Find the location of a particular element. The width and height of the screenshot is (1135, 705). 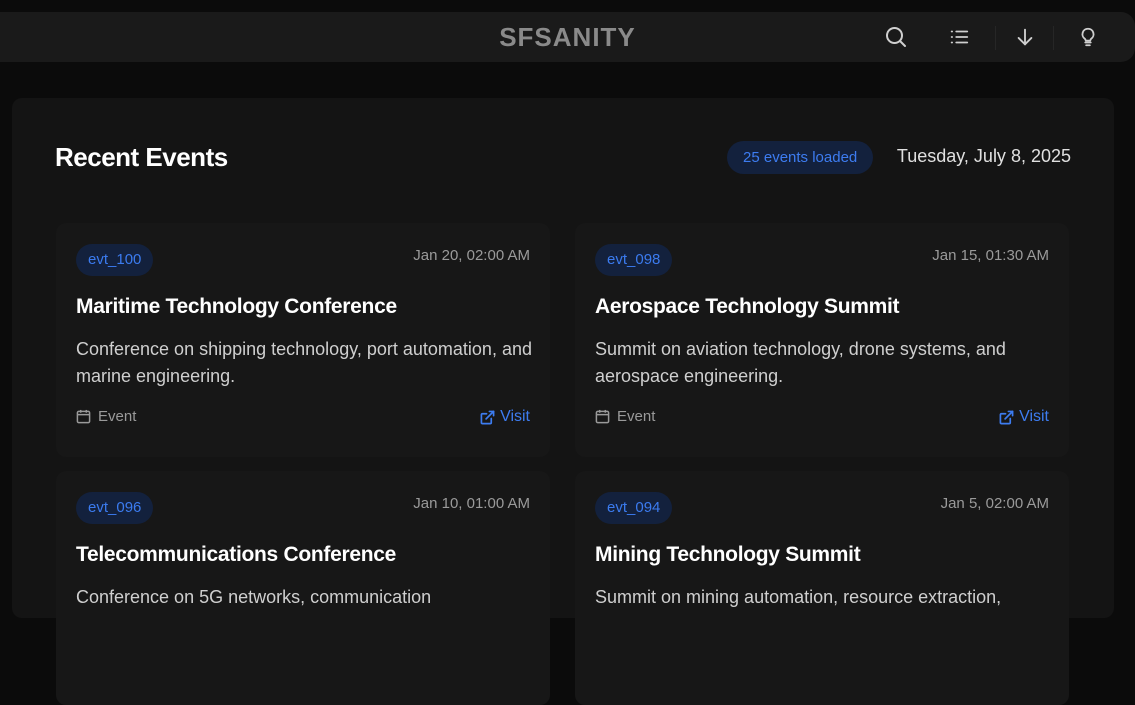

lightbulb-icon is located at coordinates (1088, 37).